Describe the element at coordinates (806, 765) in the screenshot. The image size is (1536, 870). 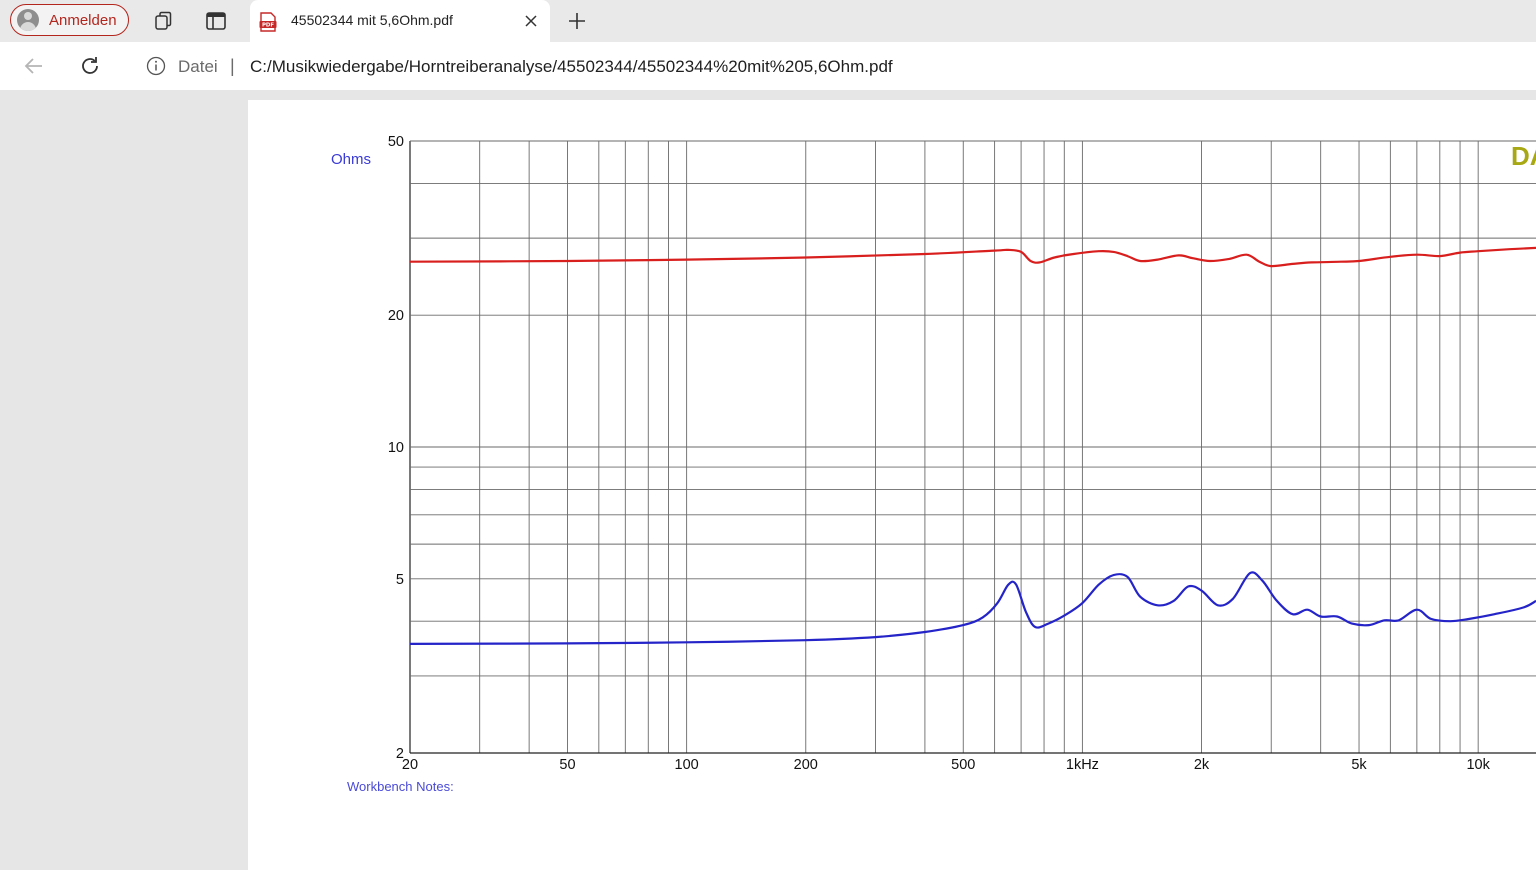
I see `x-tick-label: 200` at that location.